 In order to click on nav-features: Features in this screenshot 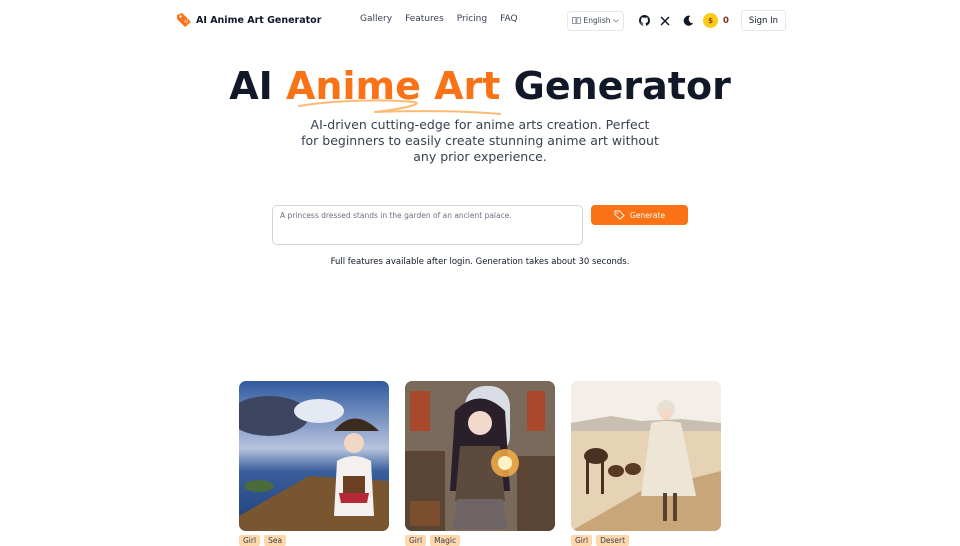, I will do `click(424, 19)`.